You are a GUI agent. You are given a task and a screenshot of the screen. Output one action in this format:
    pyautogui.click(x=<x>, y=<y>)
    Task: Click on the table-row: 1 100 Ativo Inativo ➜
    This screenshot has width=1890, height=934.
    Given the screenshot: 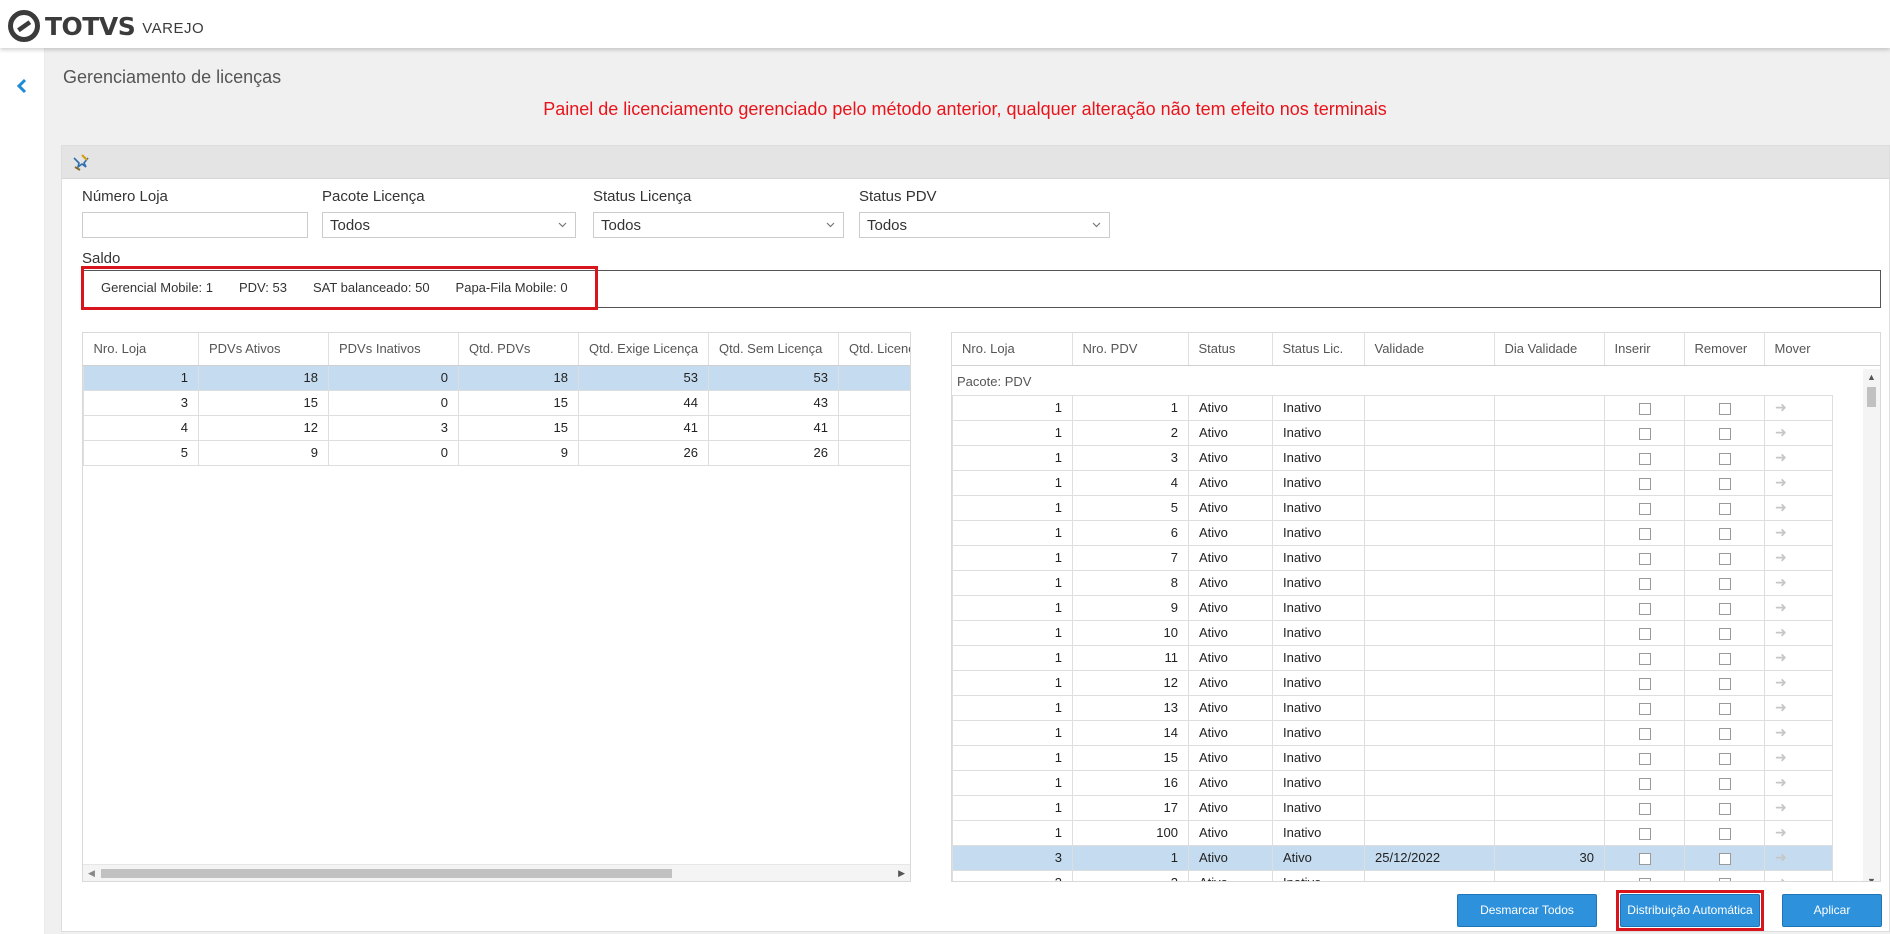 What is the action you would take?
    pyautogui.click(x=1392, y=832)
    